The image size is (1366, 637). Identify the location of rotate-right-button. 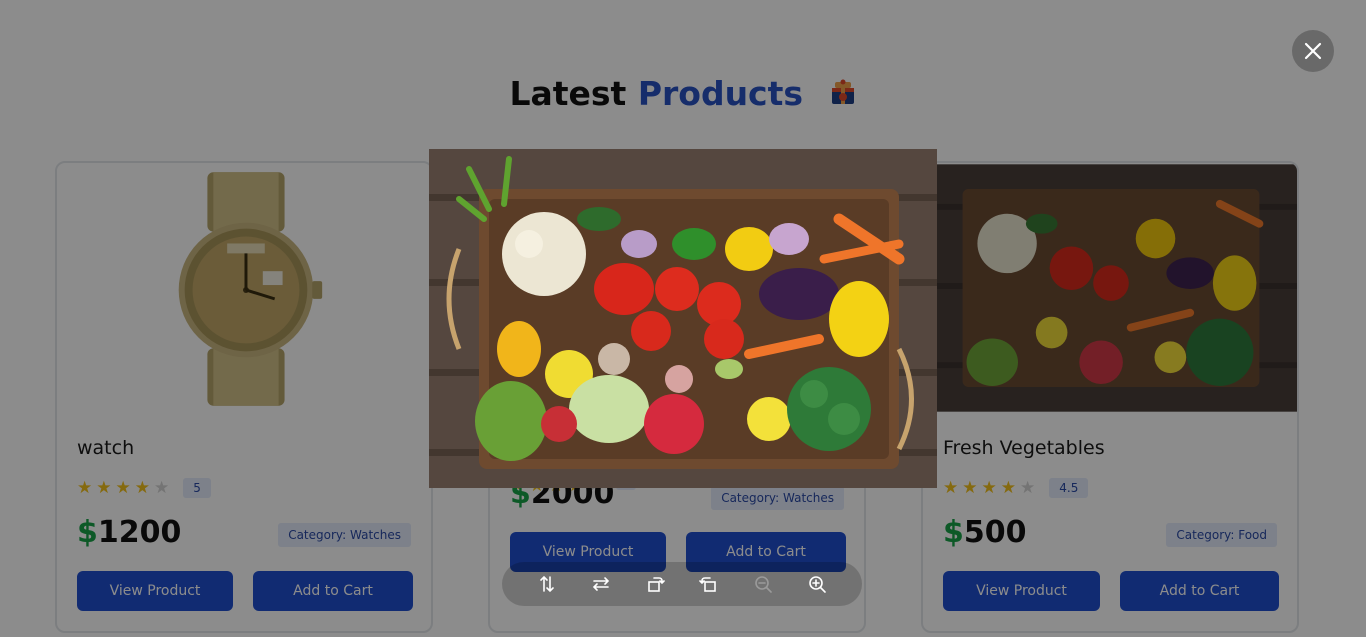
(709, 584).